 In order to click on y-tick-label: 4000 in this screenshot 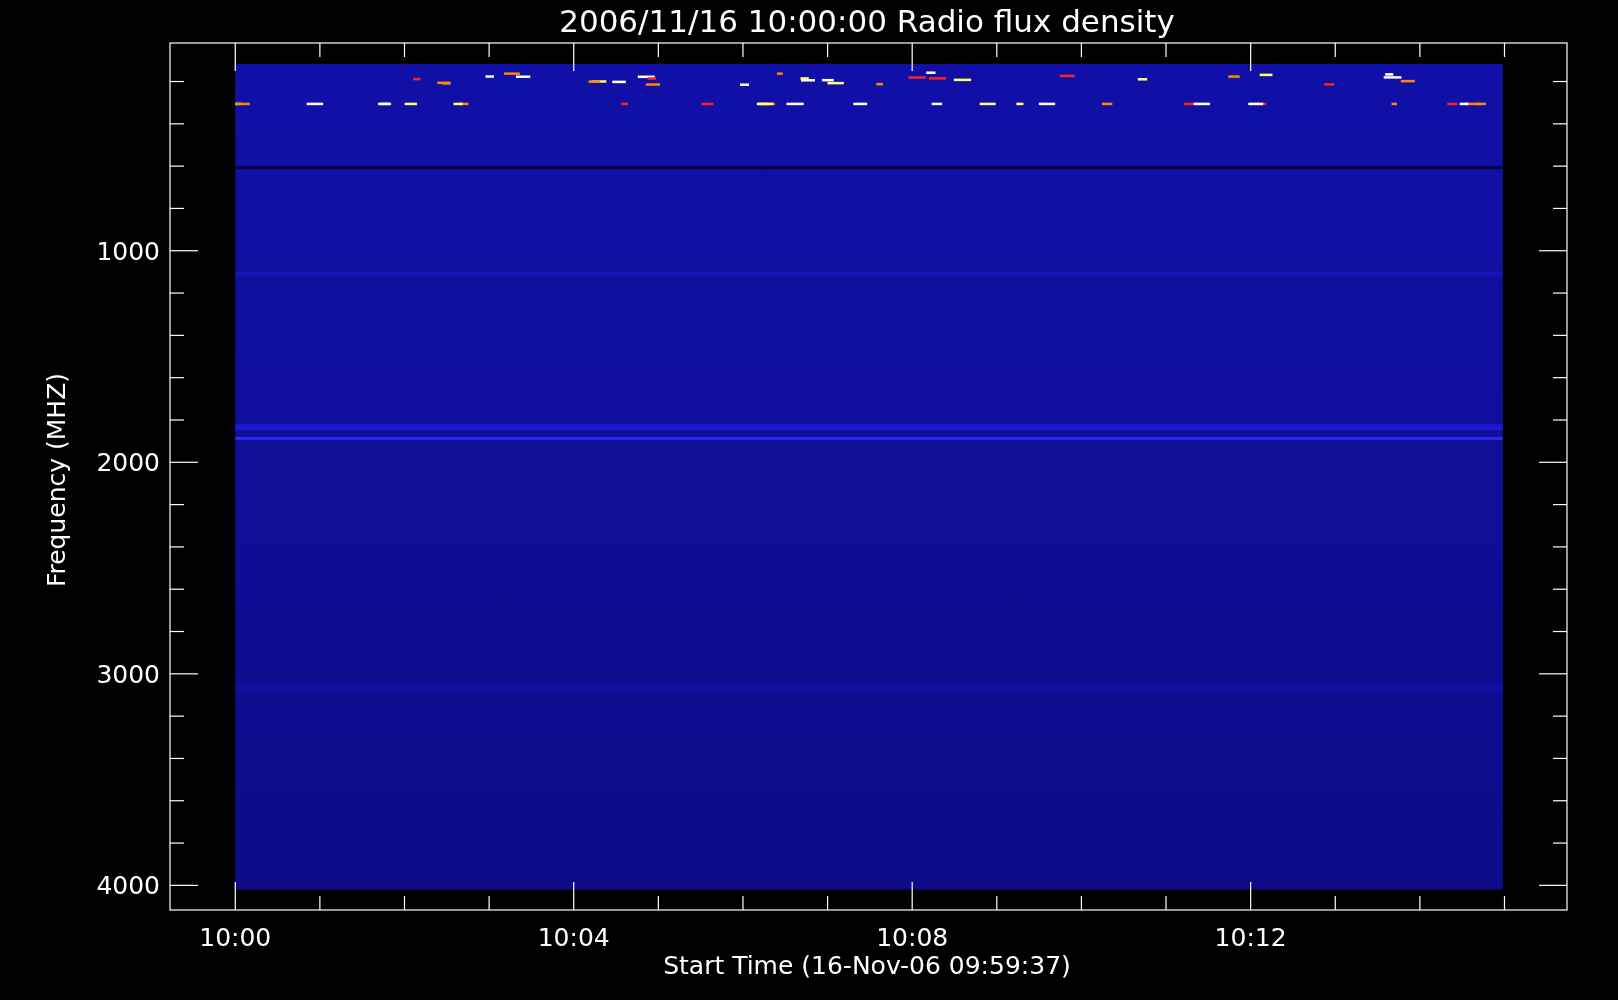, I will do `click(128, 886)`.